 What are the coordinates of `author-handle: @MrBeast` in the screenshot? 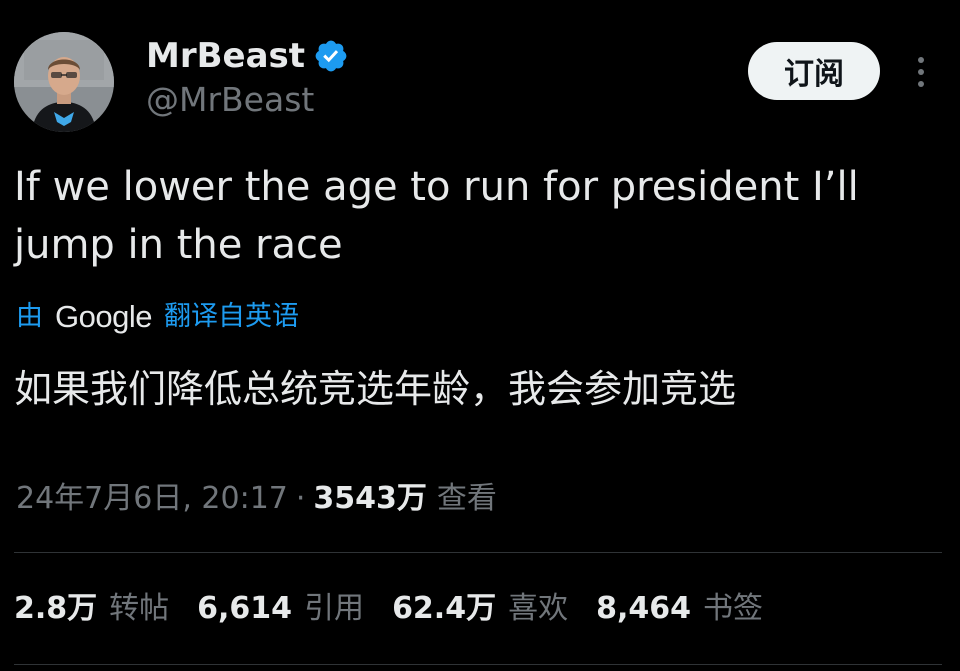 It's located at (230, 100).